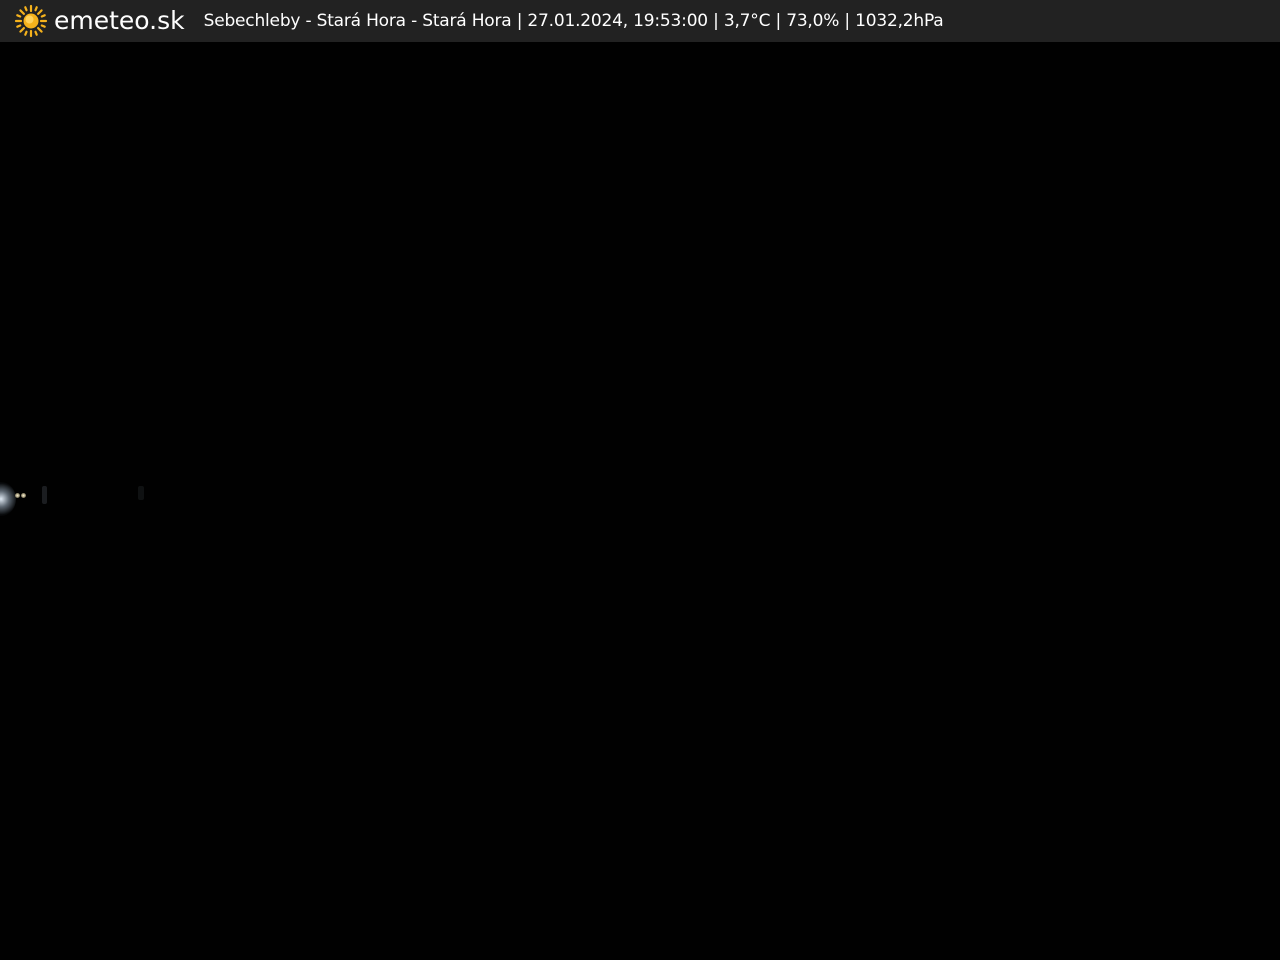 This screenshot has height=960, width=1280. I want to click on brand-name: emeteo.sk, so click(119, 21).